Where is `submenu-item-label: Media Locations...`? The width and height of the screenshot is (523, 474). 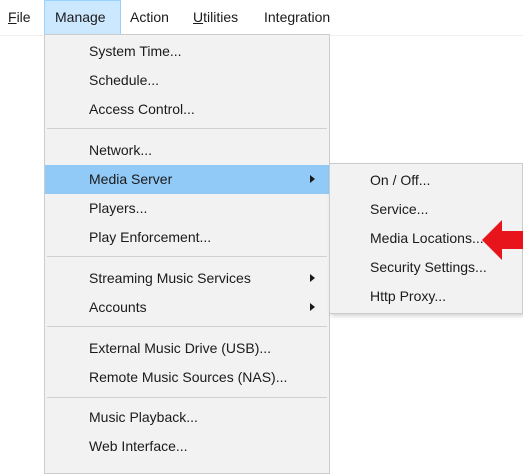
submenu-item-label: Media Locations... is located at coordinates (427, 238).